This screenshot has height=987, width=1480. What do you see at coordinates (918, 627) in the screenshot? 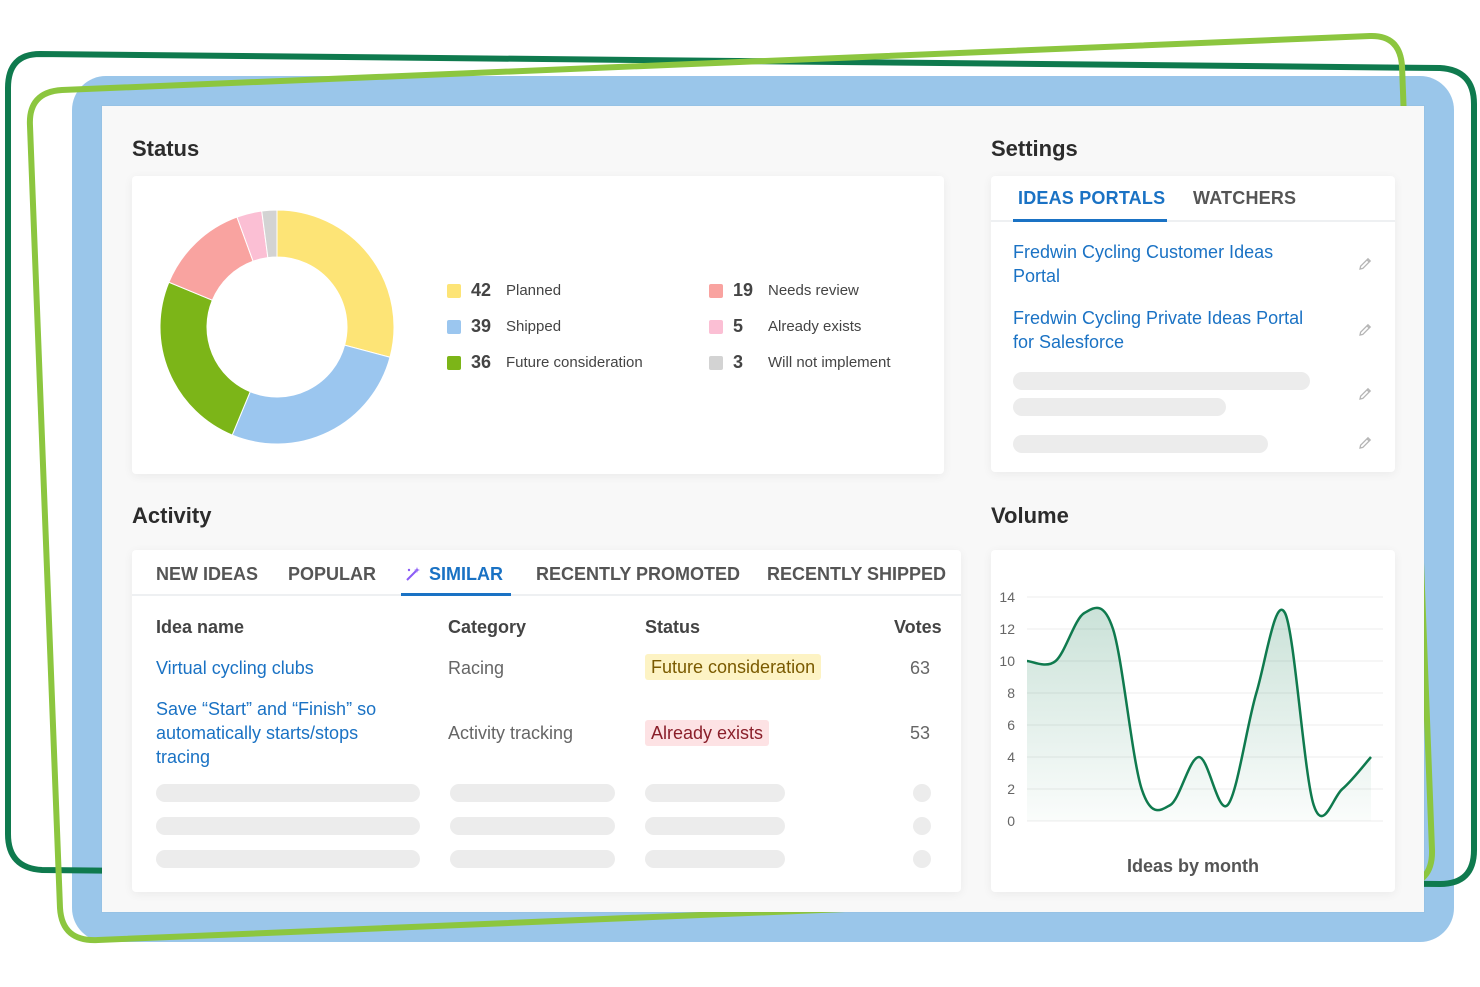
I see `column-header-votes: Votes` at bounding box center [918, 627].